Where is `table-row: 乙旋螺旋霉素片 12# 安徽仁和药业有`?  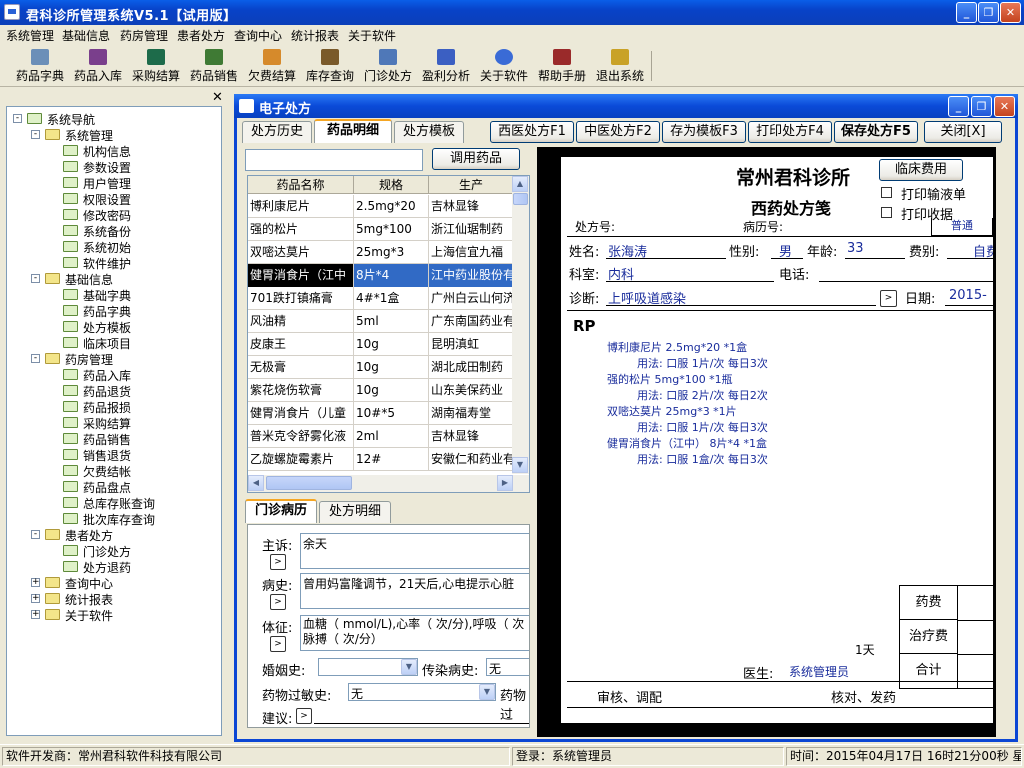
table-row: 乙旋螺旋霉素片 12# 安徽仁和药业有 is located at coordinates (381, 459).